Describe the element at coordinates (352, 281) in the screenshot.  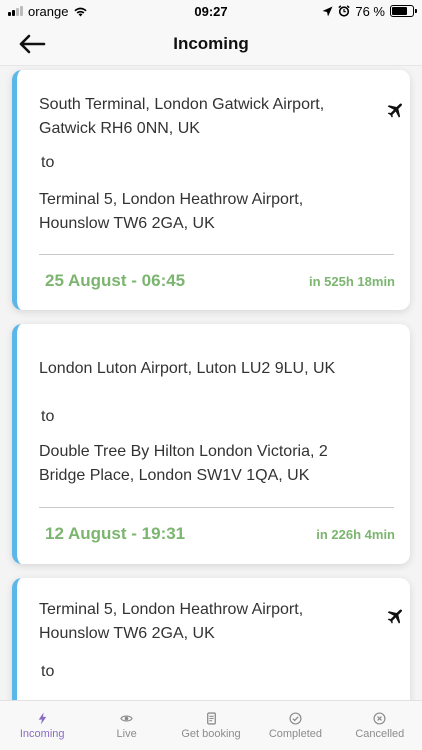
I see `time-until-pickup: in 525h 18min` at that location.